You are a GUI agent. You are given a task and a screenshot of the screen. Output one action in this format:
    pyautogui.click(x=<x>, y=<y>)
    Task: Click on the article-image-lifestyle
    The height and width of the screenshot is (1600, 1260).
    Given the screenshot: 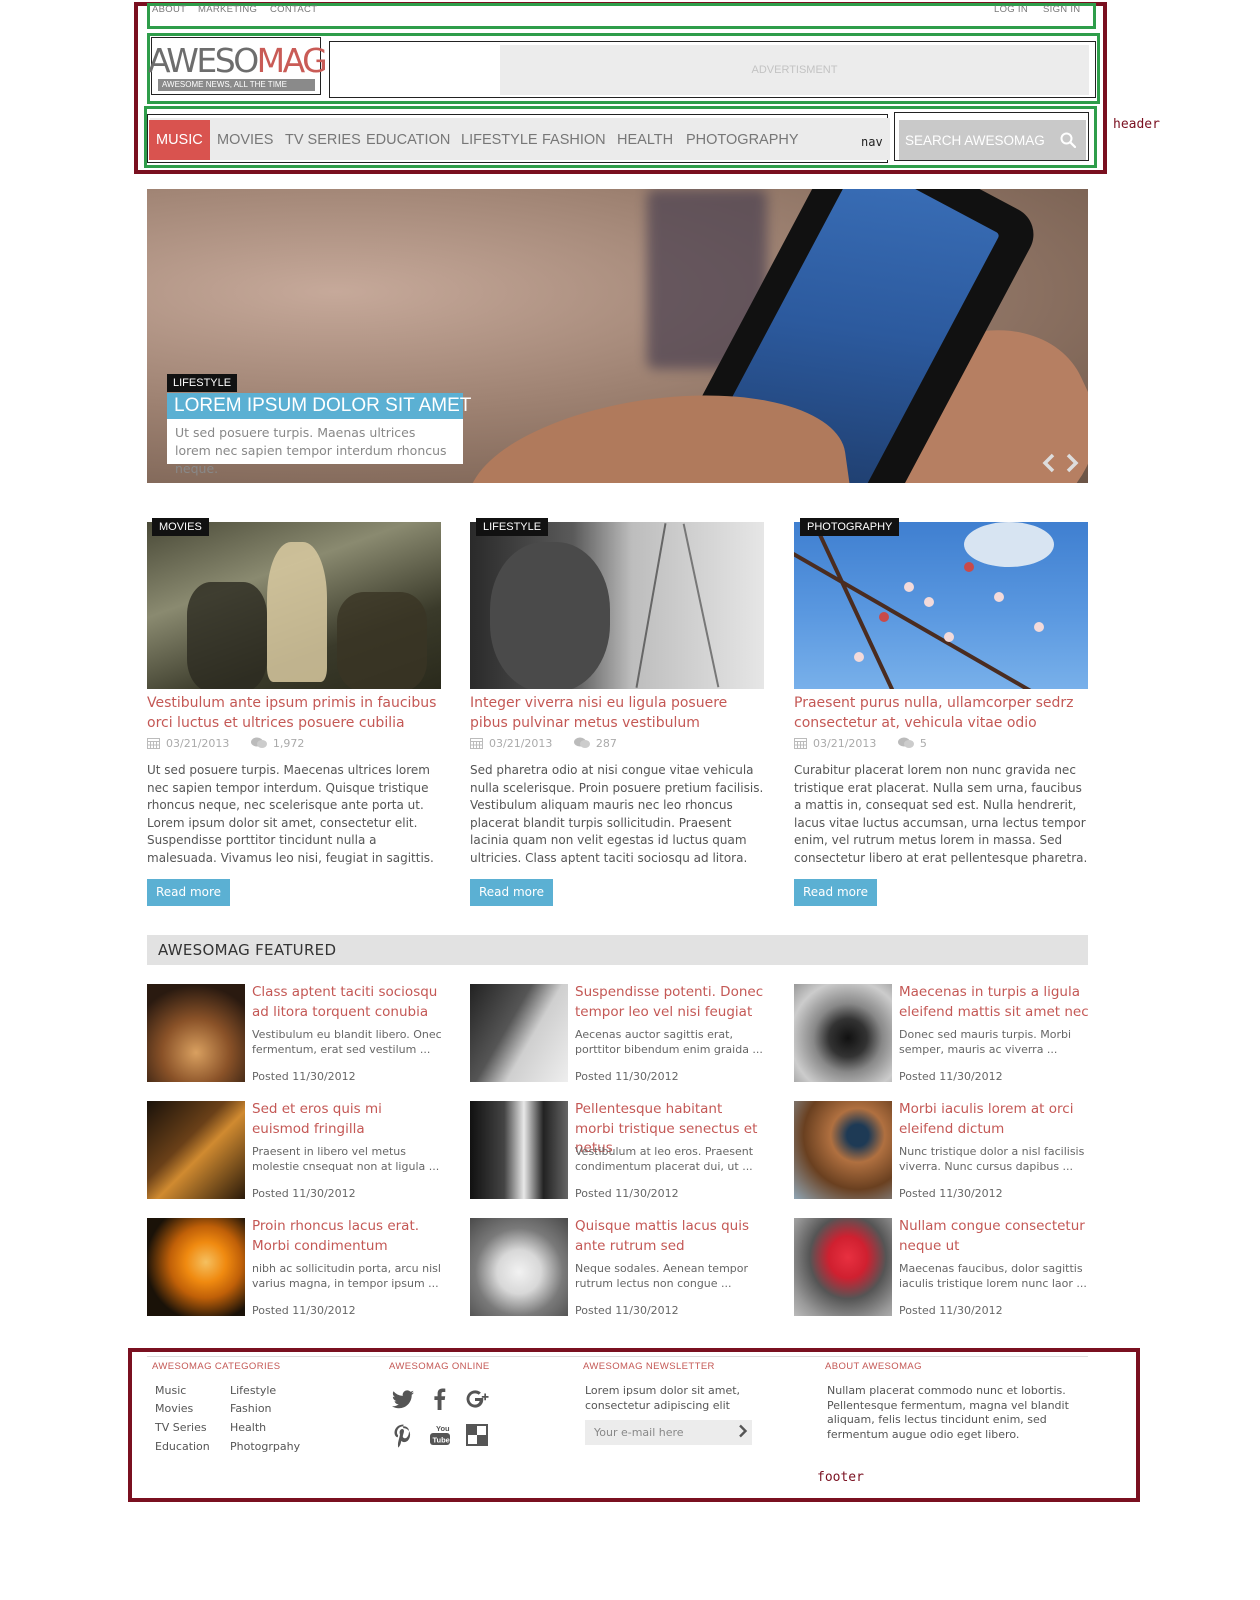 What is the action you would take?
    pyautogui.click(x=617, y=605)
    